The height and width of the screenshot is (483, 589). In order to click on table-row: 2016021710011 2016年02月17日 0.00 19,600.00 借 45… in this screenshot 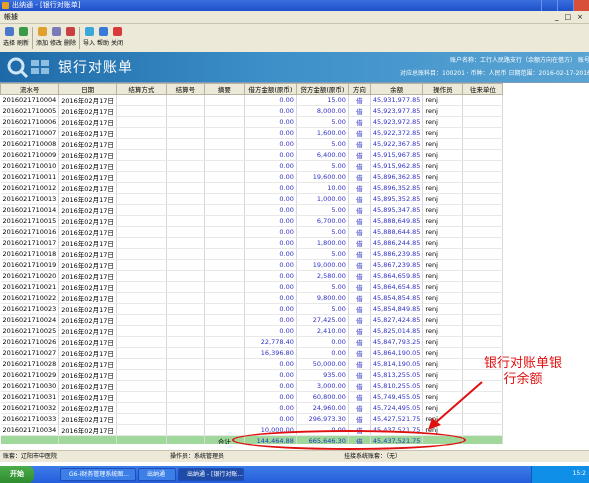, I will do `click(252, 177)`.